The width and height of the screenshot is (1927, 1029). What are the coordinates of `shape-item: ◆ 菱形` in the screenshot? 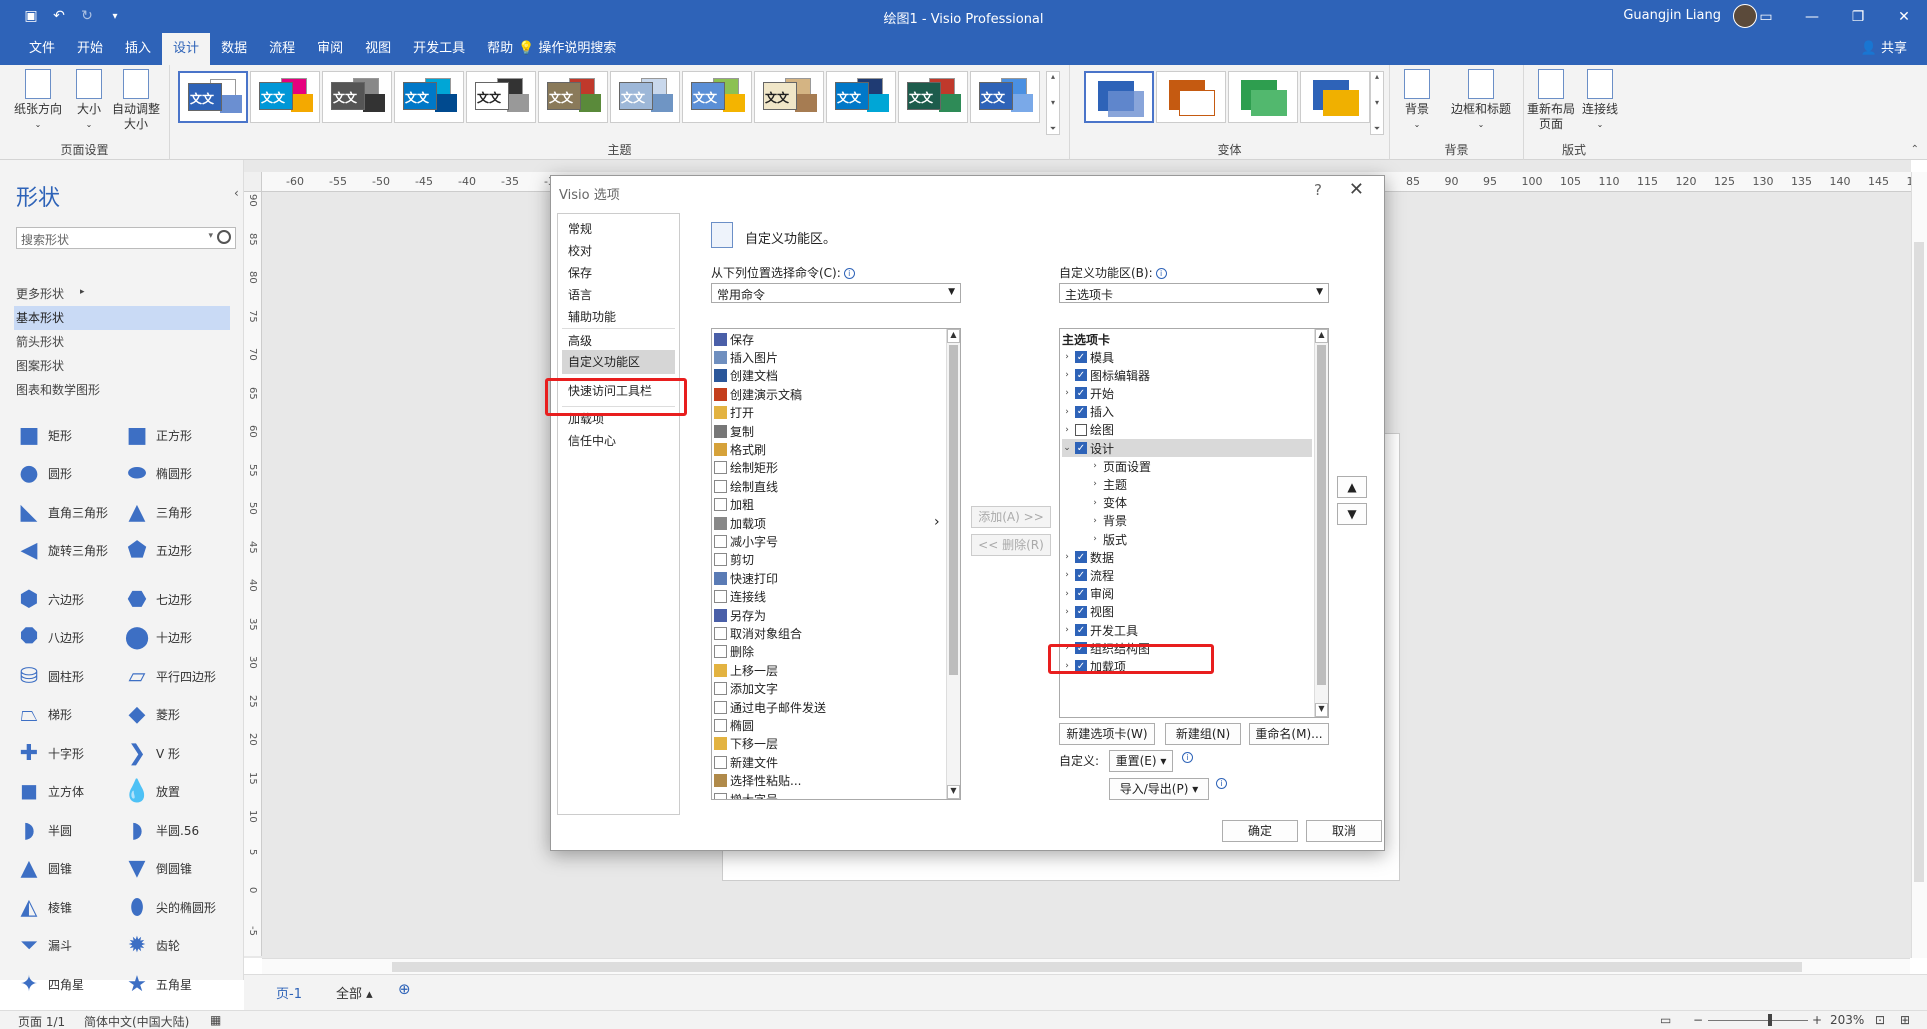 It's located at (152, 715).